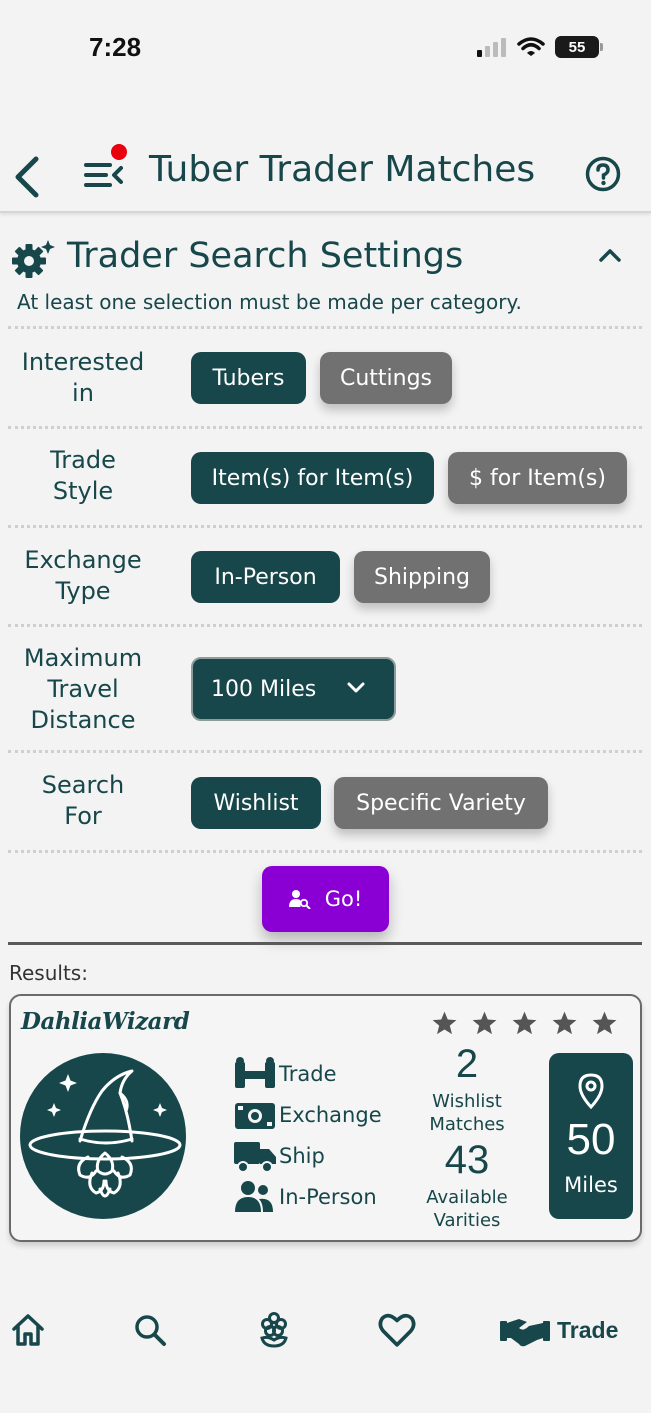  I want to click on money-icon, so click(255, 1116).